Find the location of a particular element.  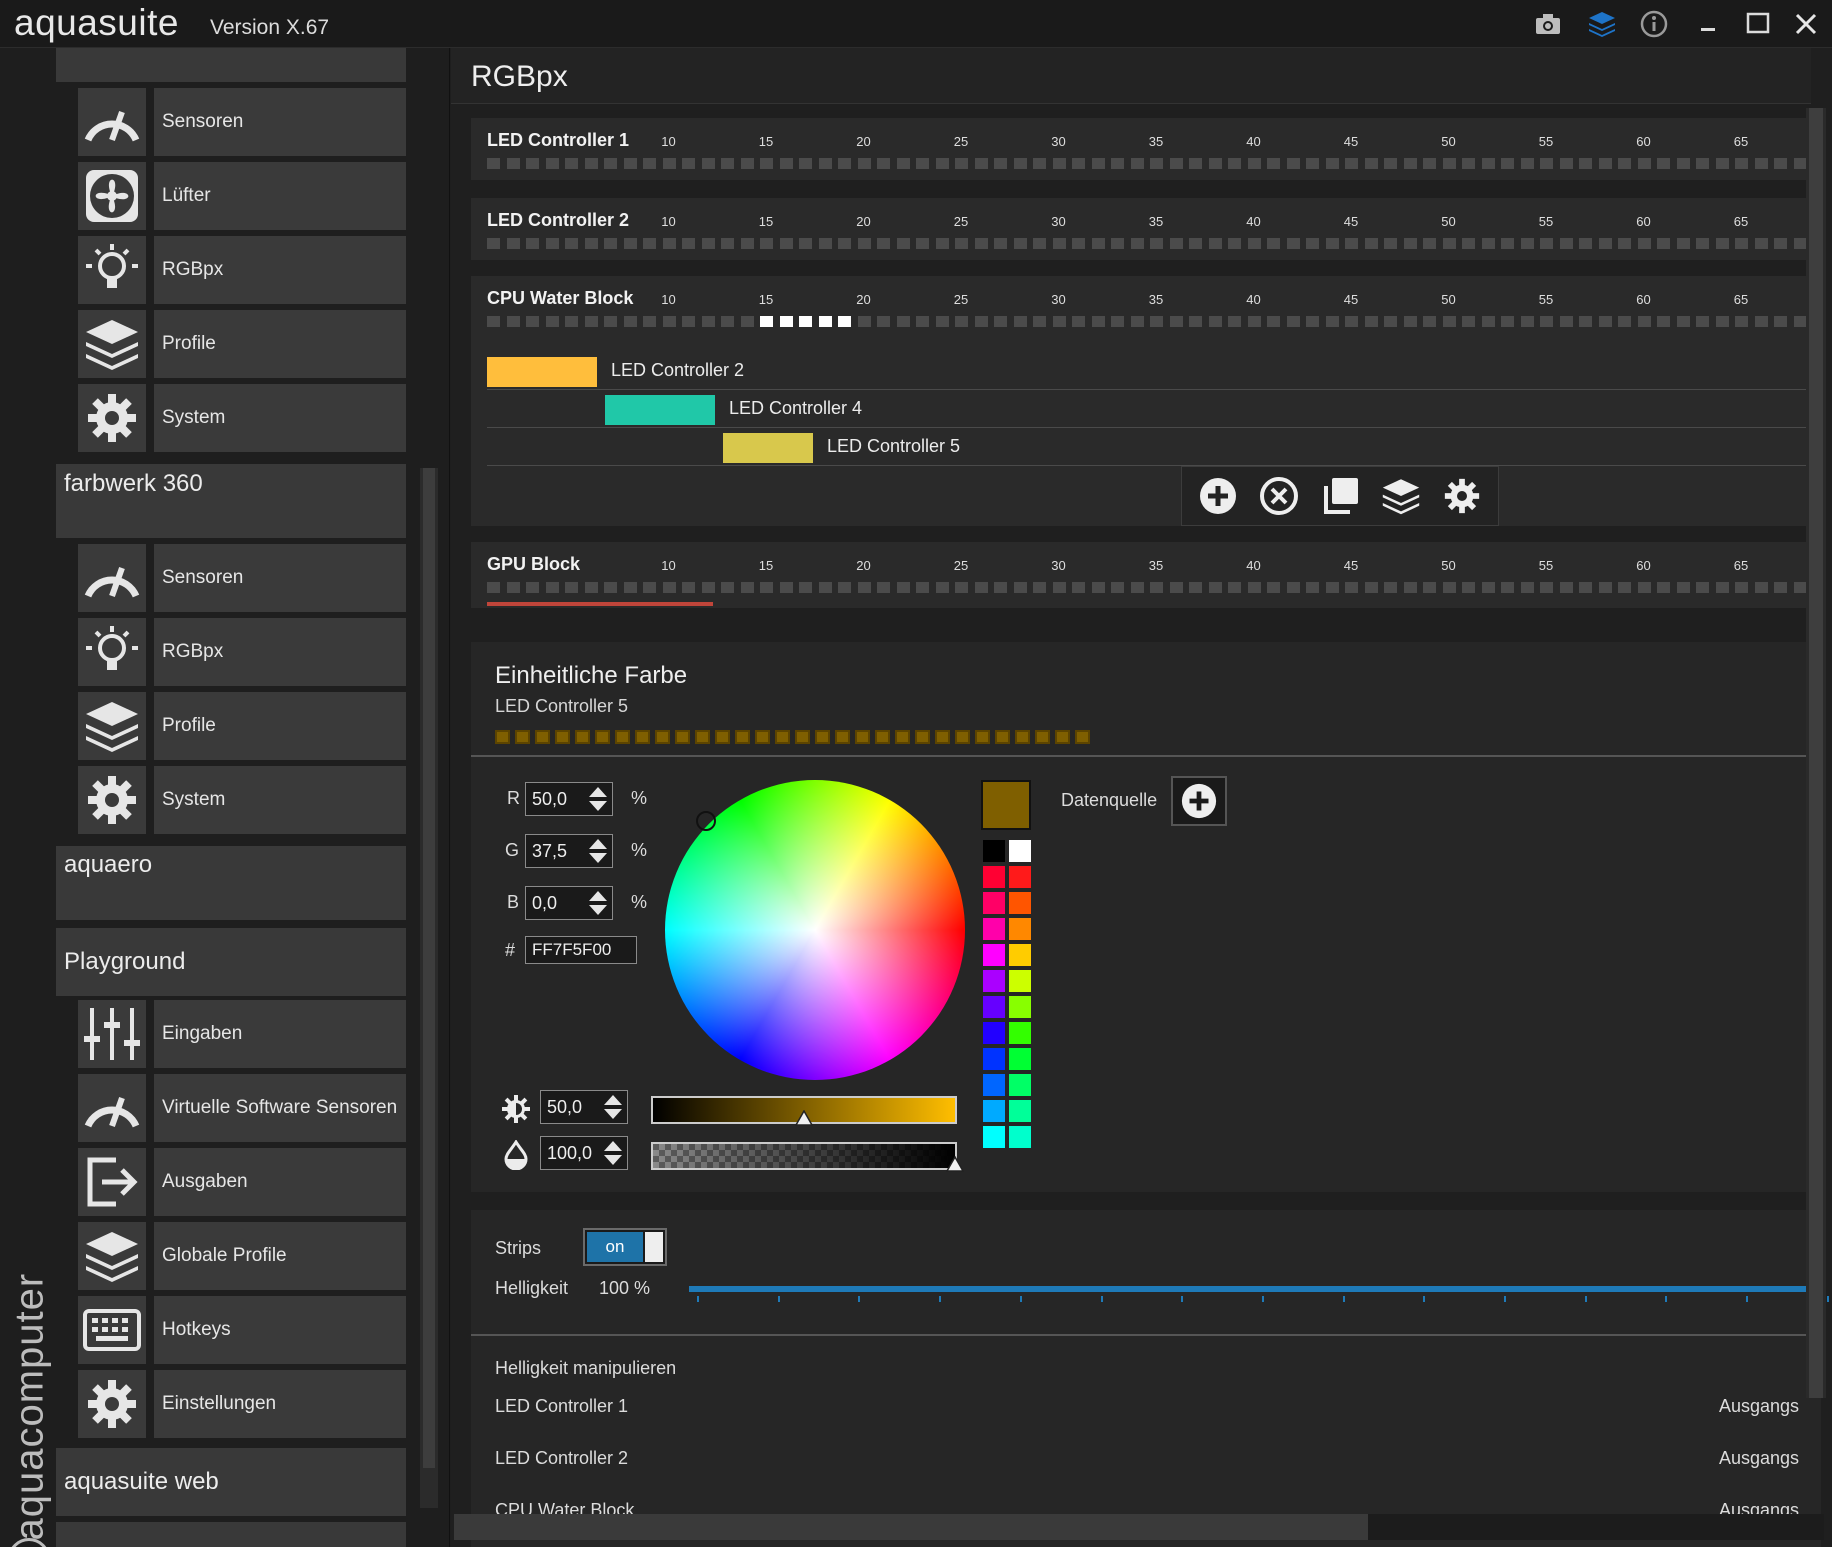

controller-panel-gpu: GPU Block 10 15 20 25 30 35 40 45 50 55 60 65 is located at coordinates (1146, 575).